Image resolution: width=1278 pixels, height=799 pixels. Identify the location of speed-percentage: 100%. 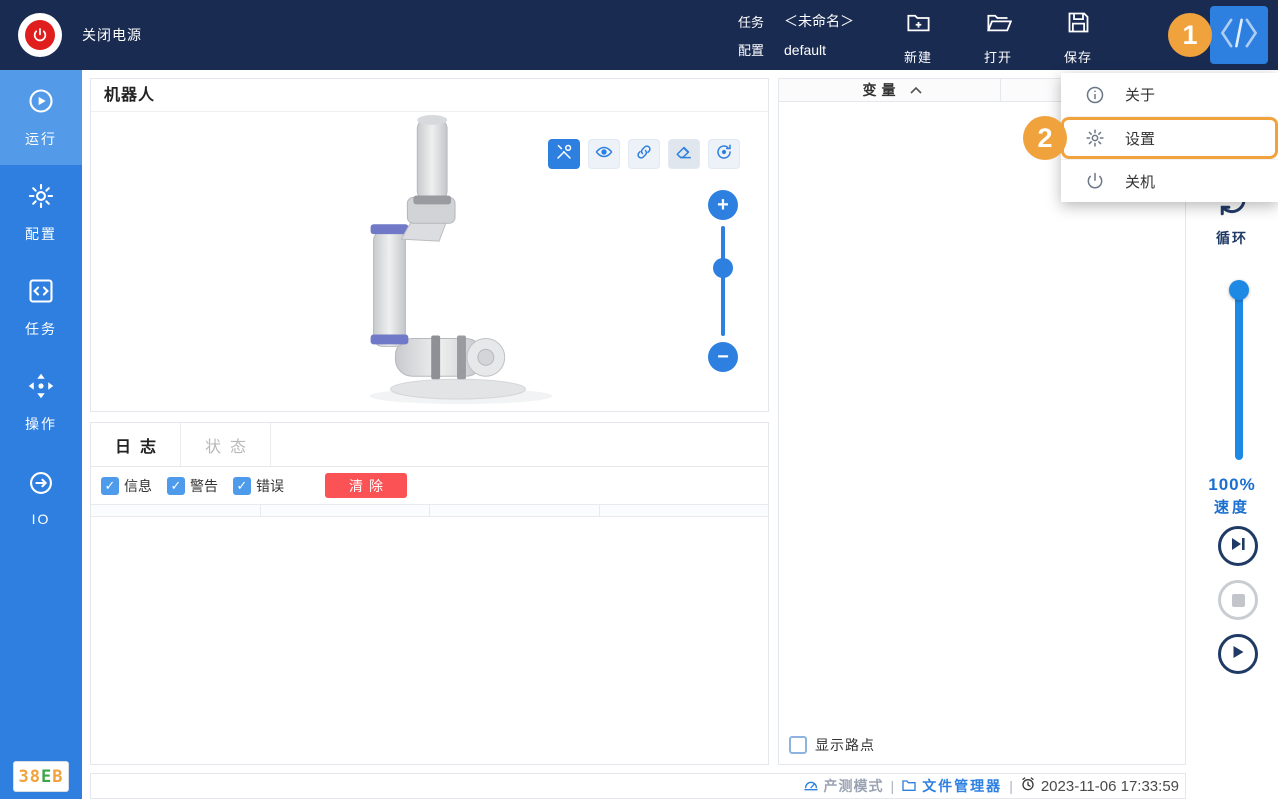
(1232, 484).